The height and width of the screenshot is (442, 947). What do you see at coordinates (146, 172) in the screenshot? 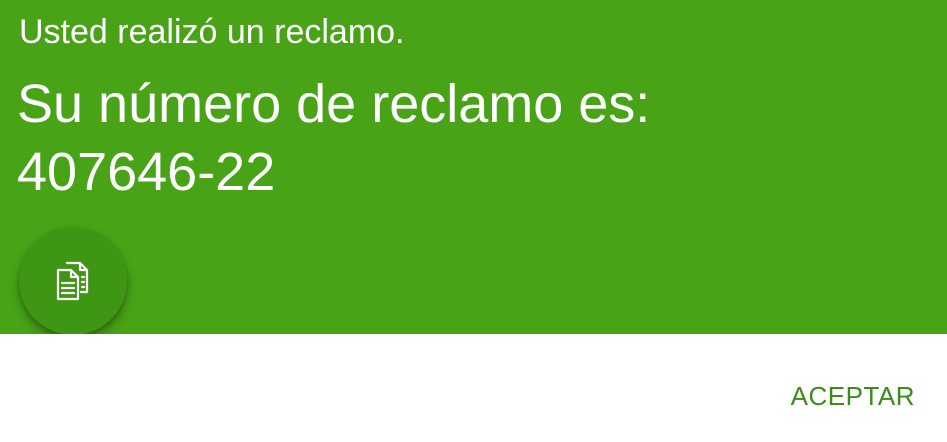
I see `claim-number: 407646-22` at bounding box center [146, 172].